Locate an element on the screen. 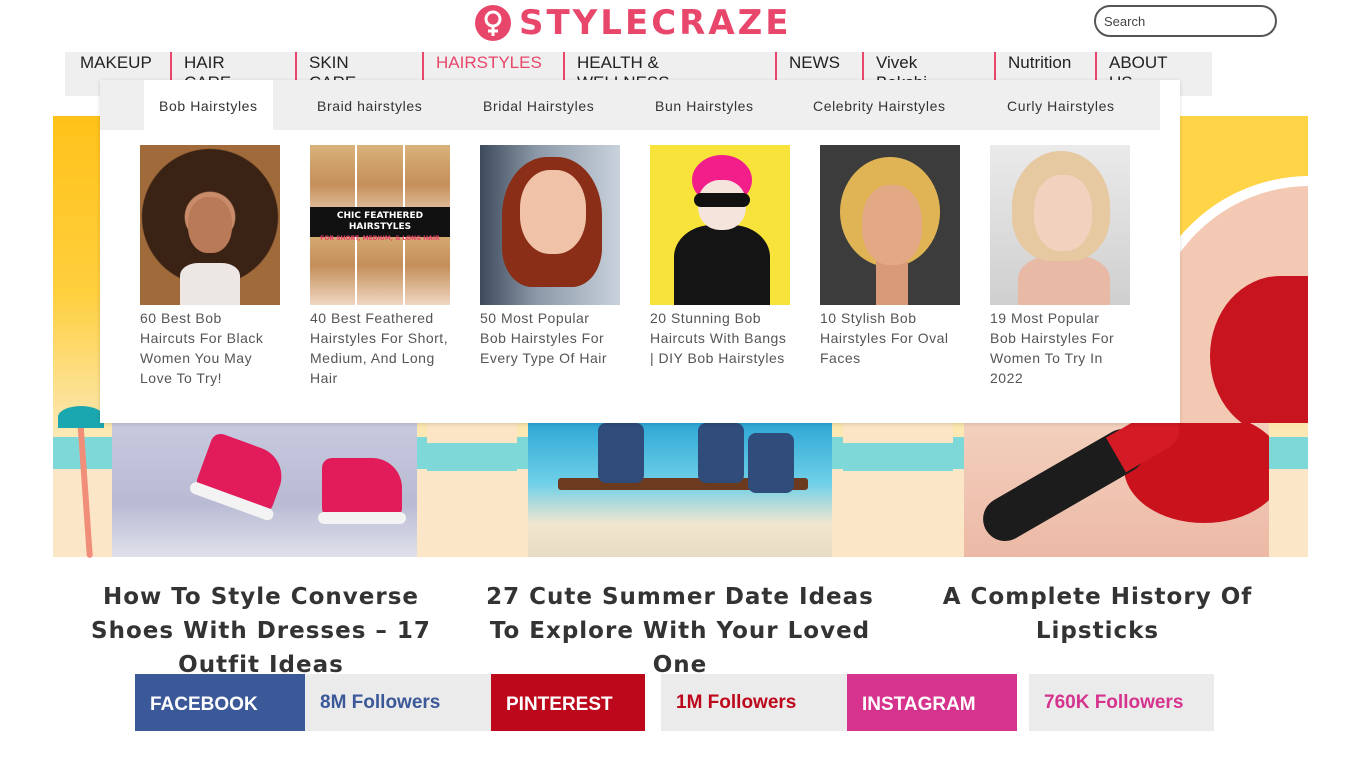 This screenshot has height=759, width=1348. tab-braid-hairstyles: Braid hairstyles is located at coordinates (369, 105).